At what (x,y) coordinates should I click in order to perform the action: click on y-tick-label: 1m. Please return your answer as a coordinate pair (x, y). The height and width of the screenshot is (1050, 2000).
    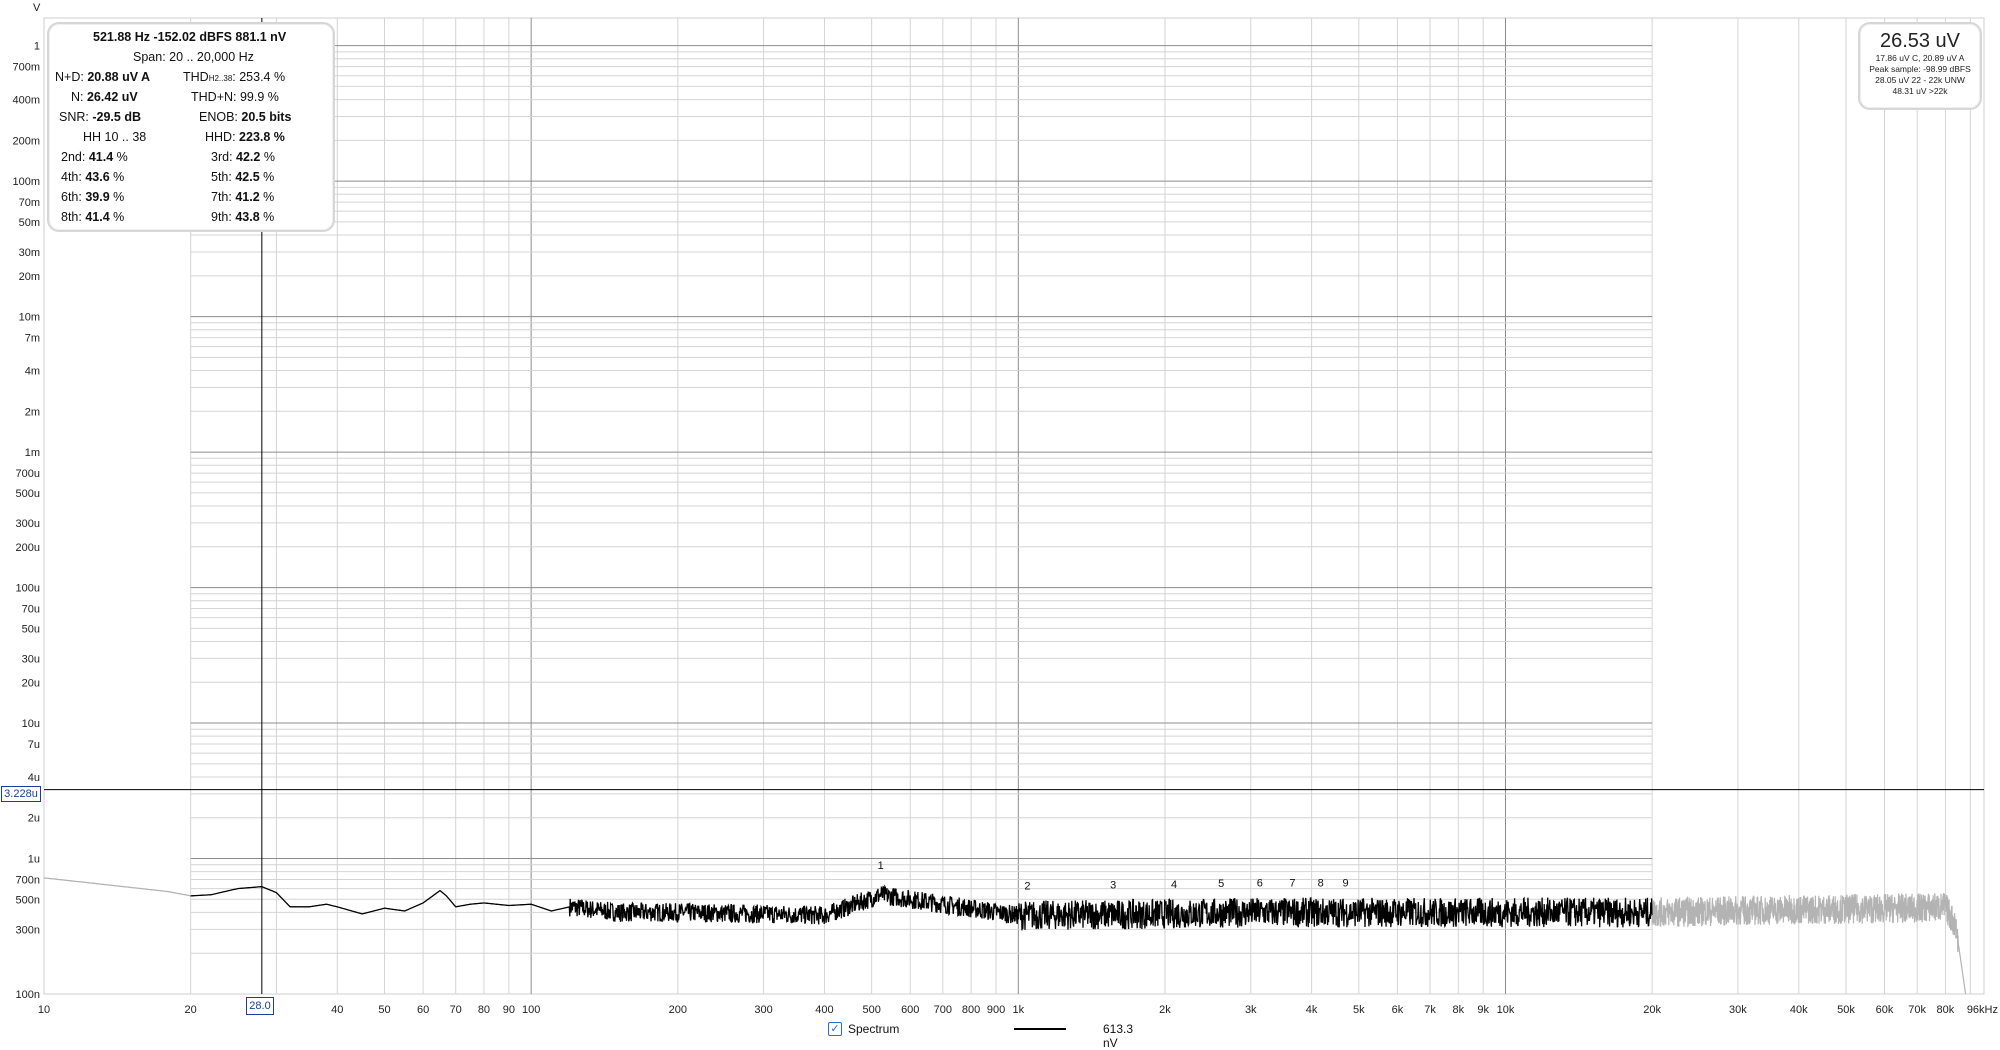
    Looking at the image, I should click on (32, 453).